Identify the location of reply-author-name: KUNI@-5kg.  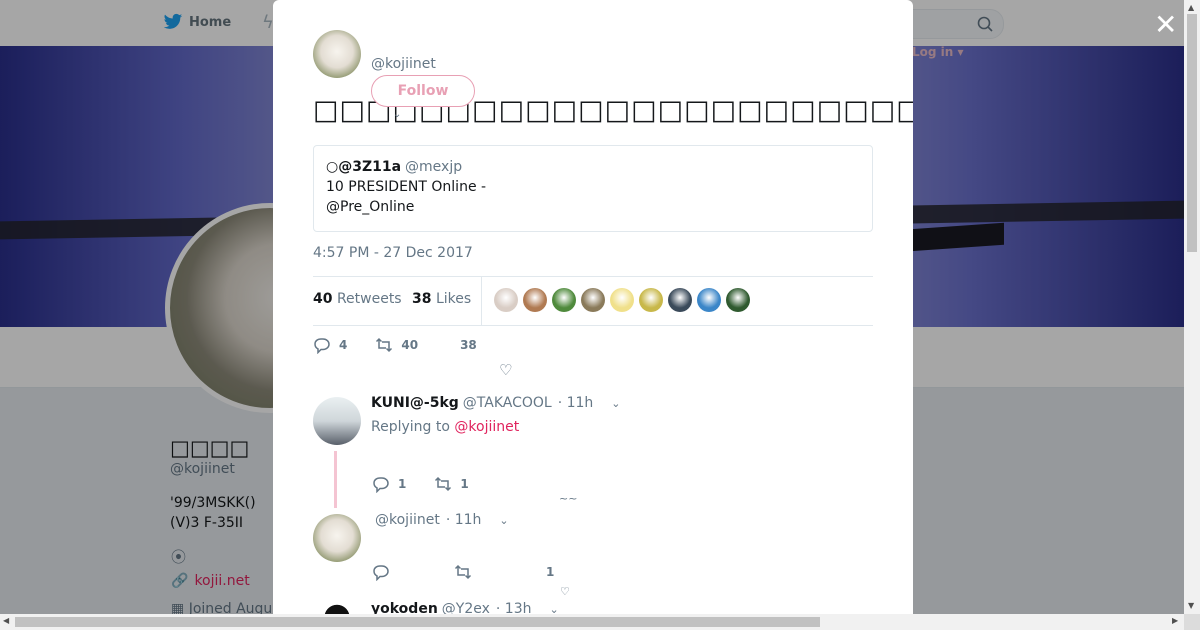
(415, 403).